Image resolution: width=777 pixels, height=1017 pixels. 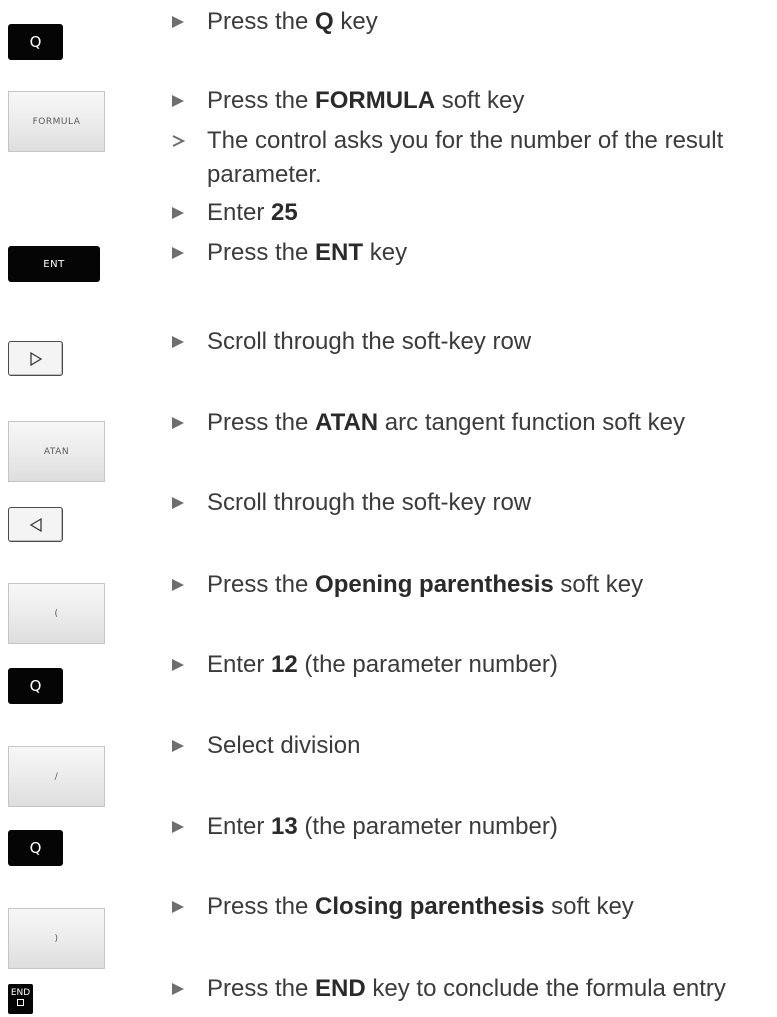 I want to click on opening-parenthesis-soft-key-label: (, so click(x=56, y=613).